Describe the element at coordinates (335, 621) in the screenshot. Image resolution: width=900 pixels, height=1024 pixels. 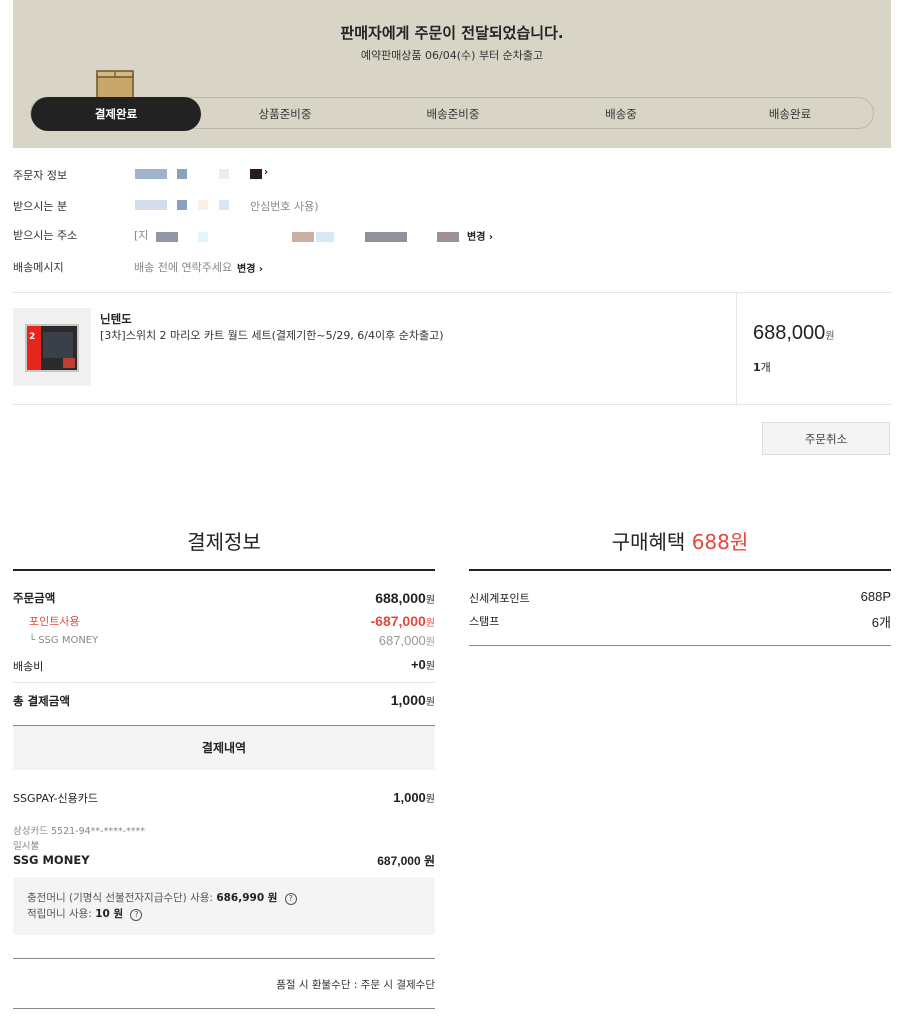
I see `point-use-amount: -687,000원` at that location.